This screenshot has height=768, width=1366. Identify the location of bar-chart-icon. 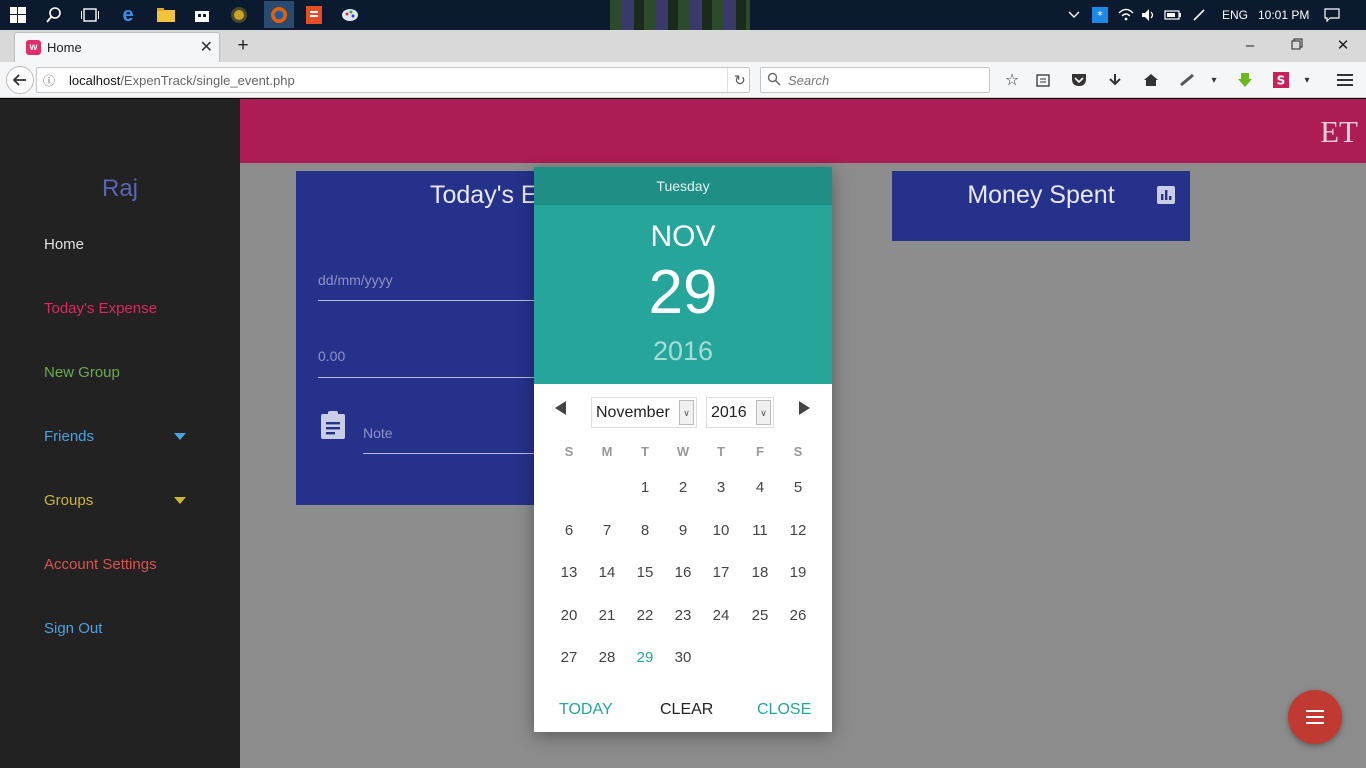
(1166, 197).